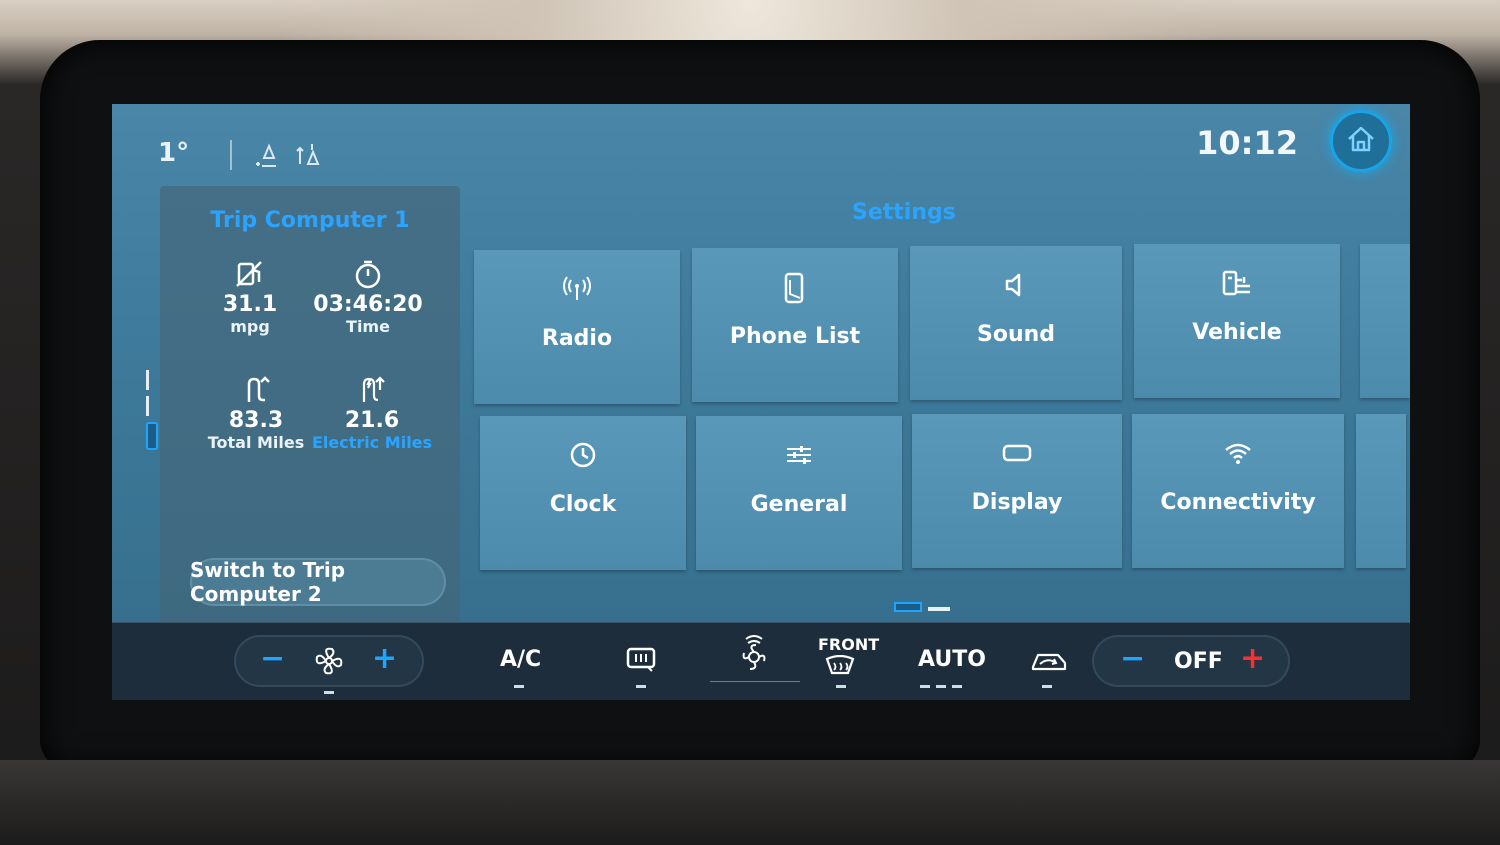 The image size is (1500, 845). I want to click on clock-icon, so click(583, 457).